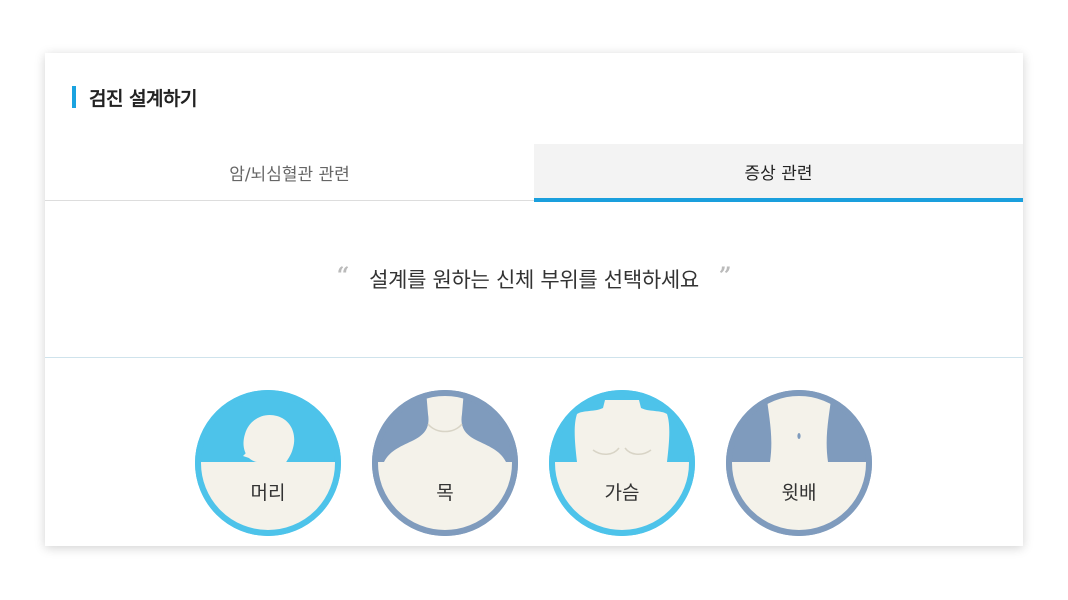 Image resolution: width=1068 pixels, height=600 pixels. I want to click on neck-icon, so click(445, 463).